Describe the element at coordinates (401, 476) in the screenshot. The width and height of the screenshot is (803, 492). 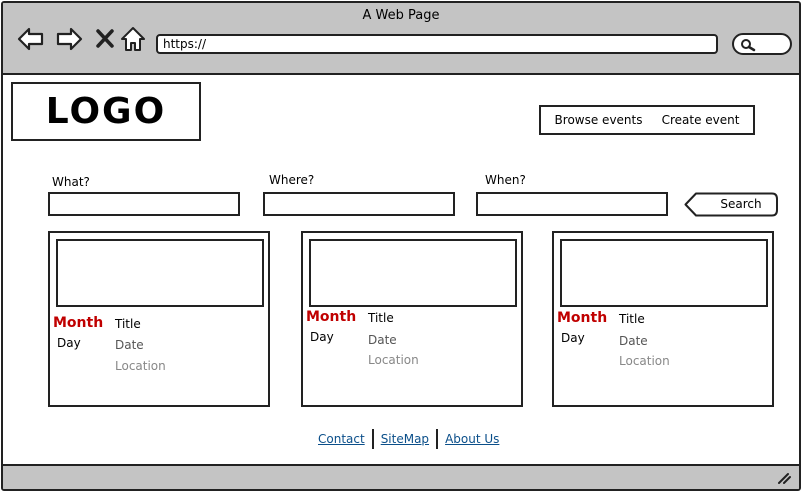
I see `status-bar` at that location.